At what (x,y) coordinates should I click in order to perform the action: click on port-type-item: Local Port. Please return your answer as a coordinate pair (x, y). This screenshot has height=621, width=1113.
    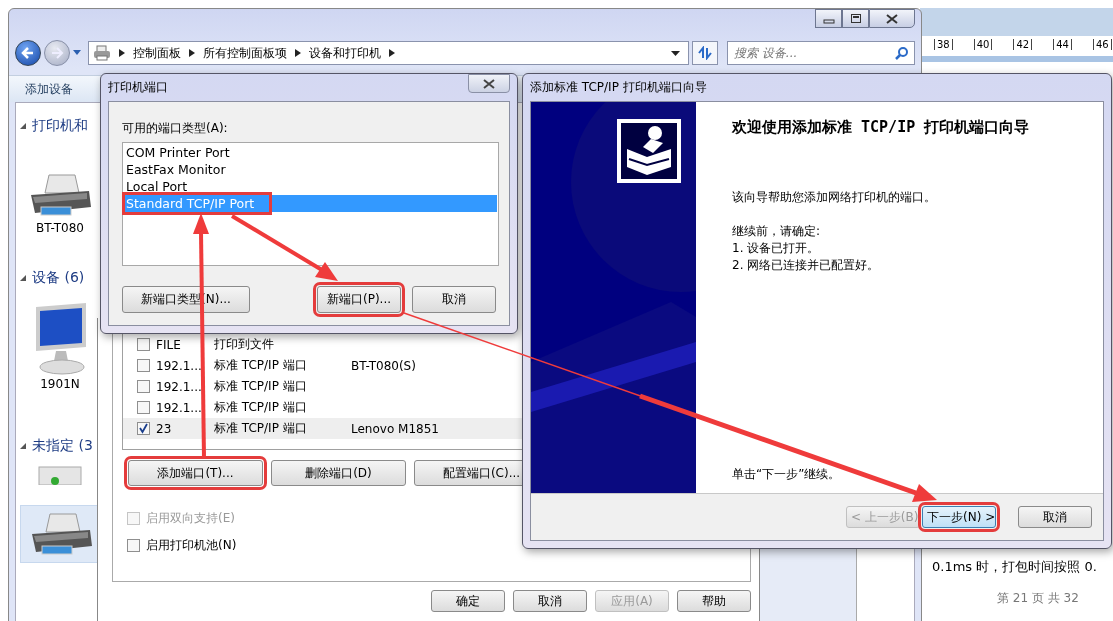
    Looking at the image, I should click on (164, 186).